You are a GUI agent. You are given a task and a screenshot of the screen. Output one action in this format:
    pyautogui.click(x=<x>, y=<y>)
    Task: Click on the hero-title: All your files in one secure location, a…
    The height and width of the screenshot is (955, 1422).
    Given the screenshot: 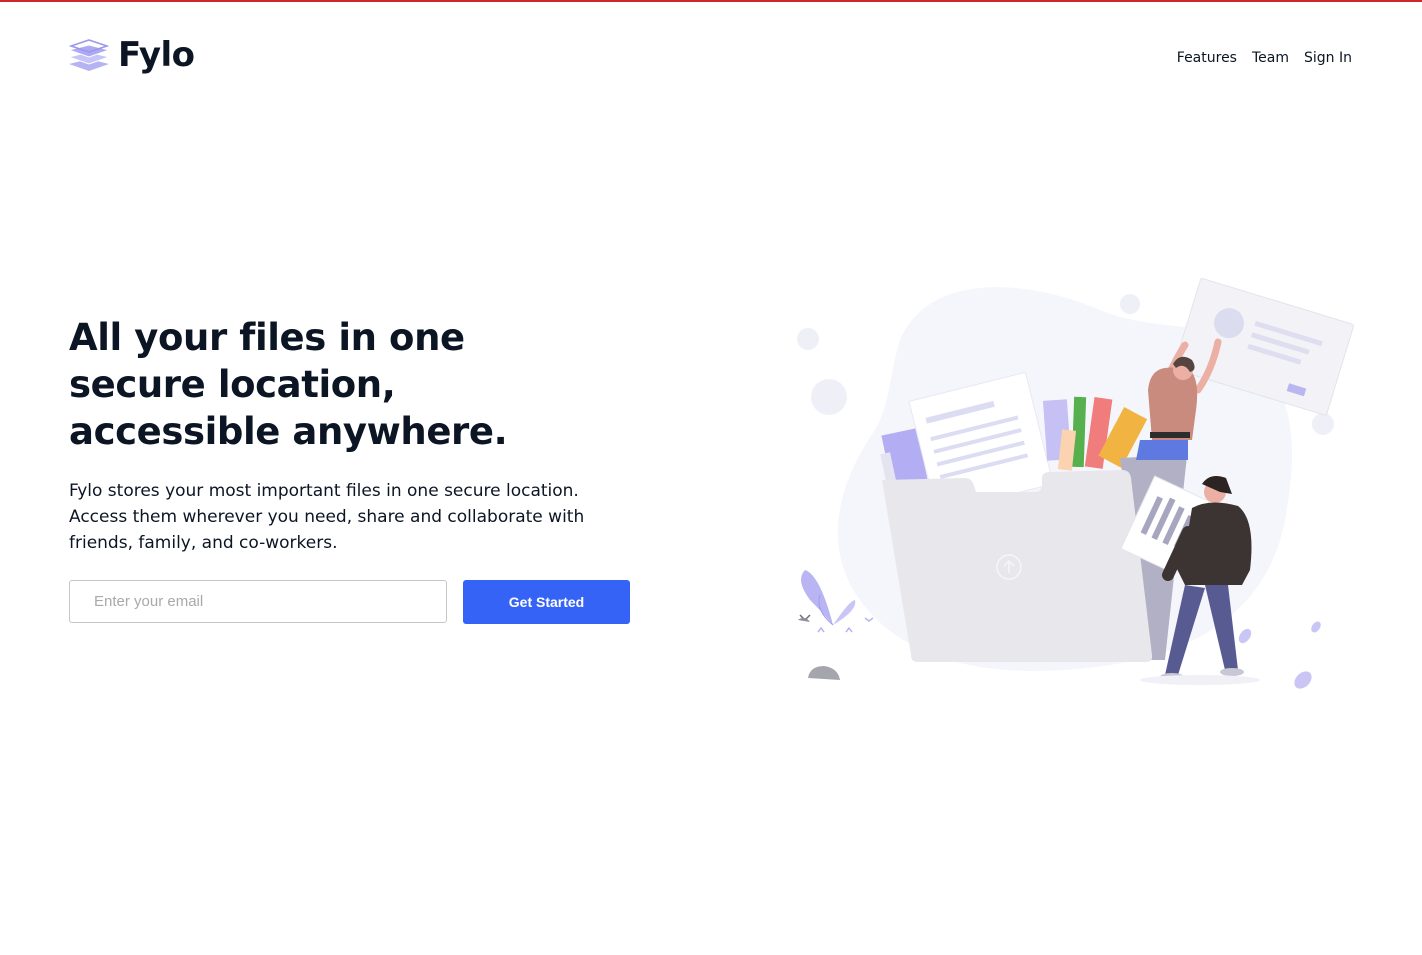 What is the action you would take?
    pyautogui.click(x=288, y=384)
    